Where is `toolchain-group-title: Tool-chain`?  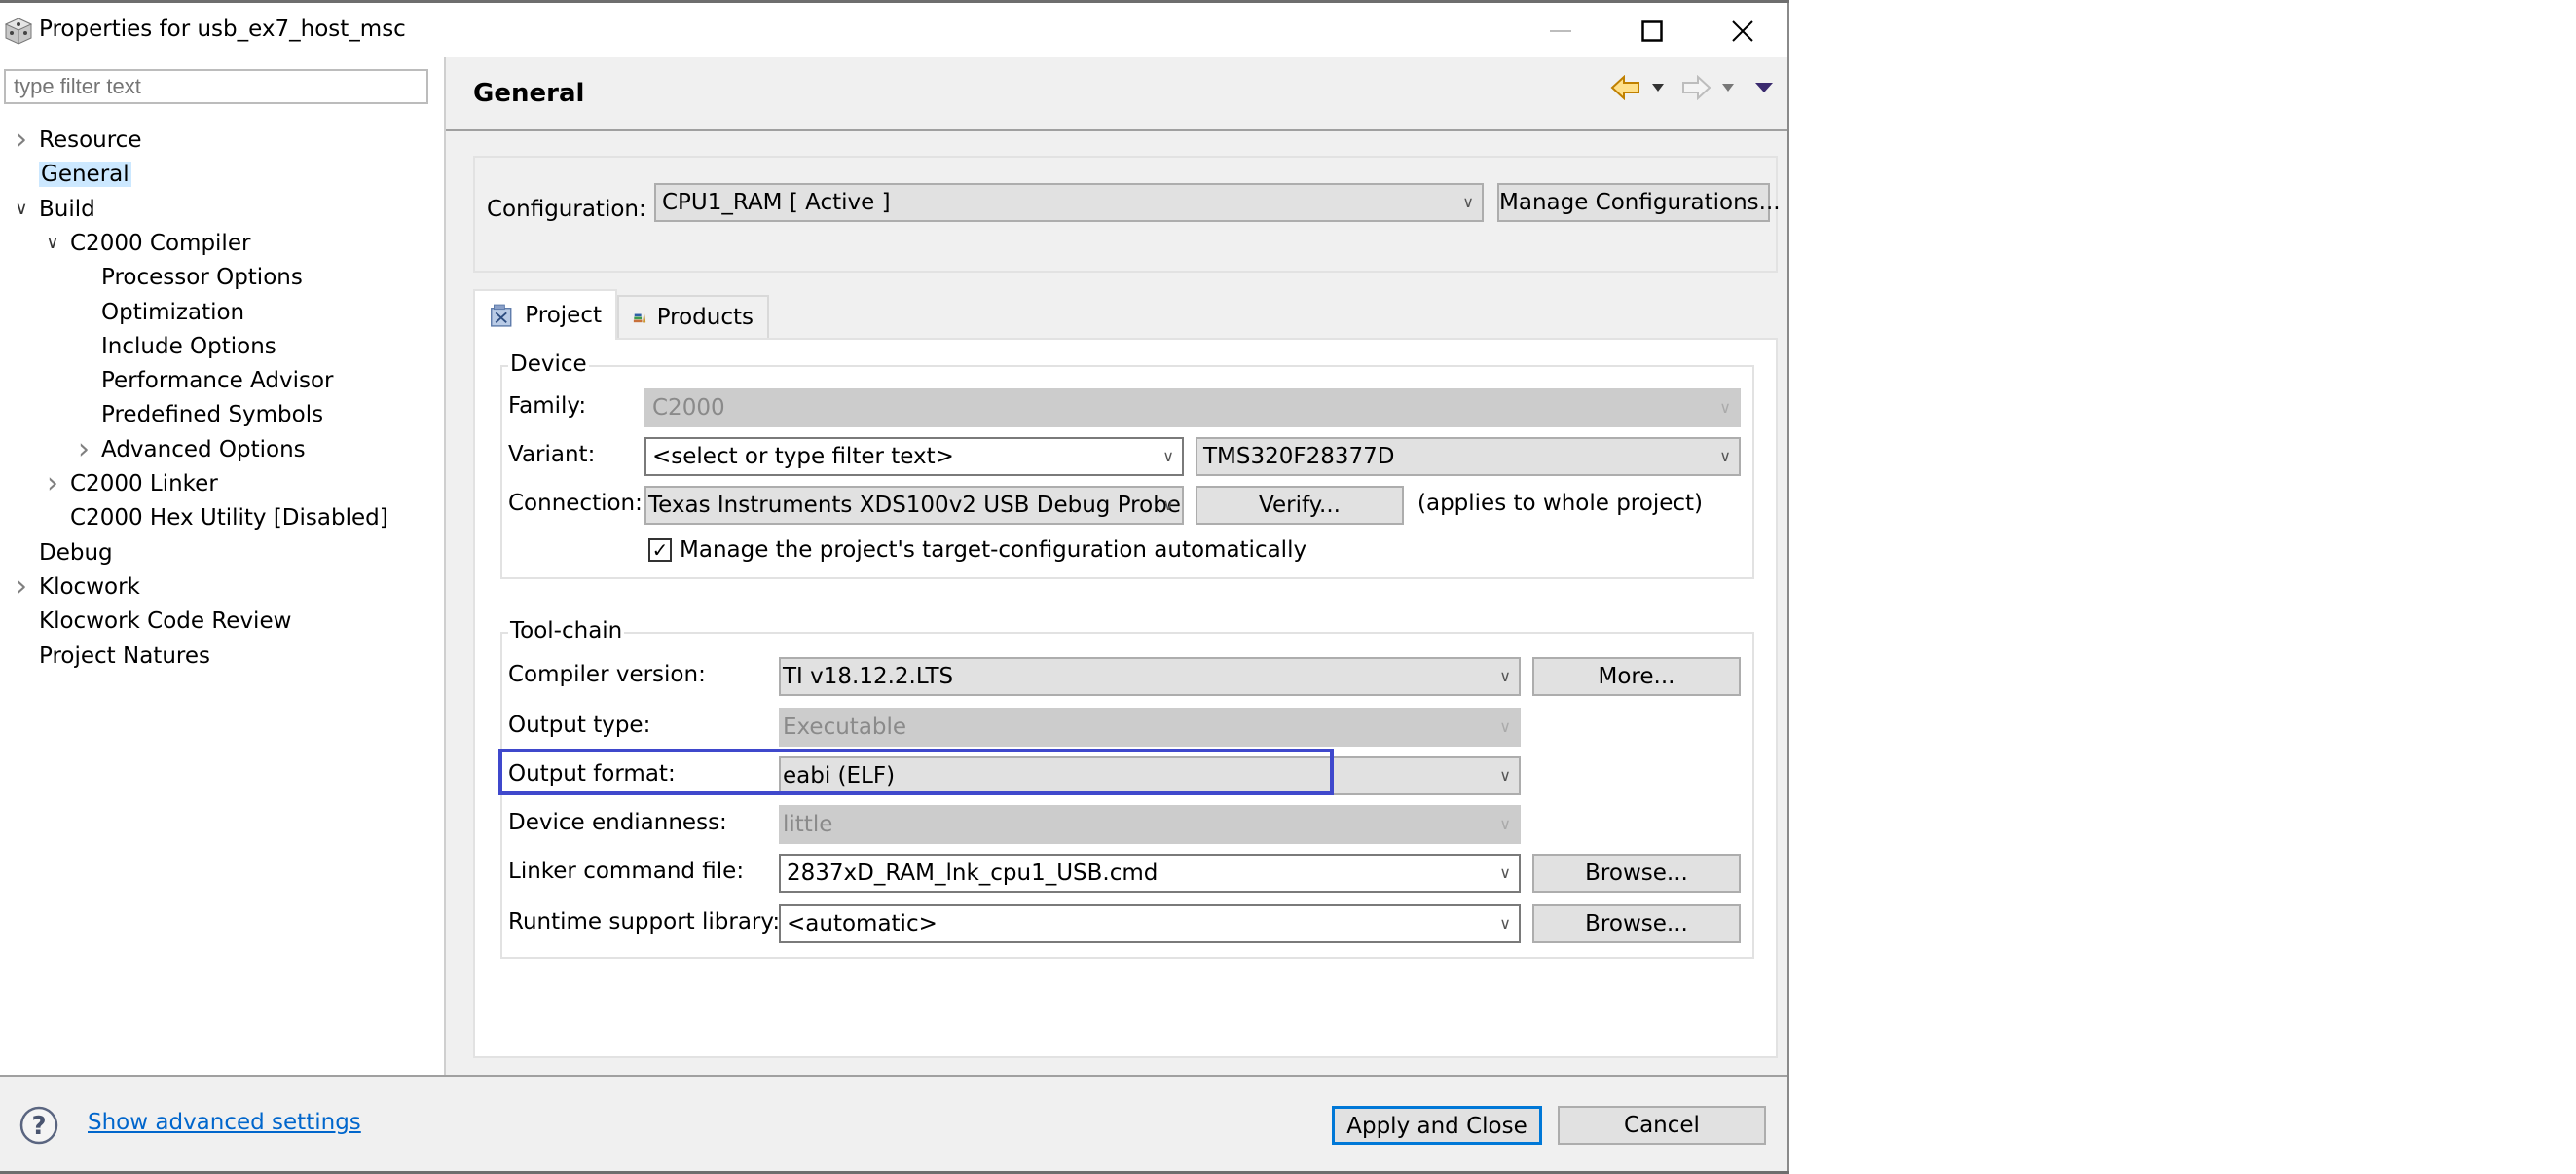
toolchain-group-title: Tool-chain is located at coordinates (566, 630).